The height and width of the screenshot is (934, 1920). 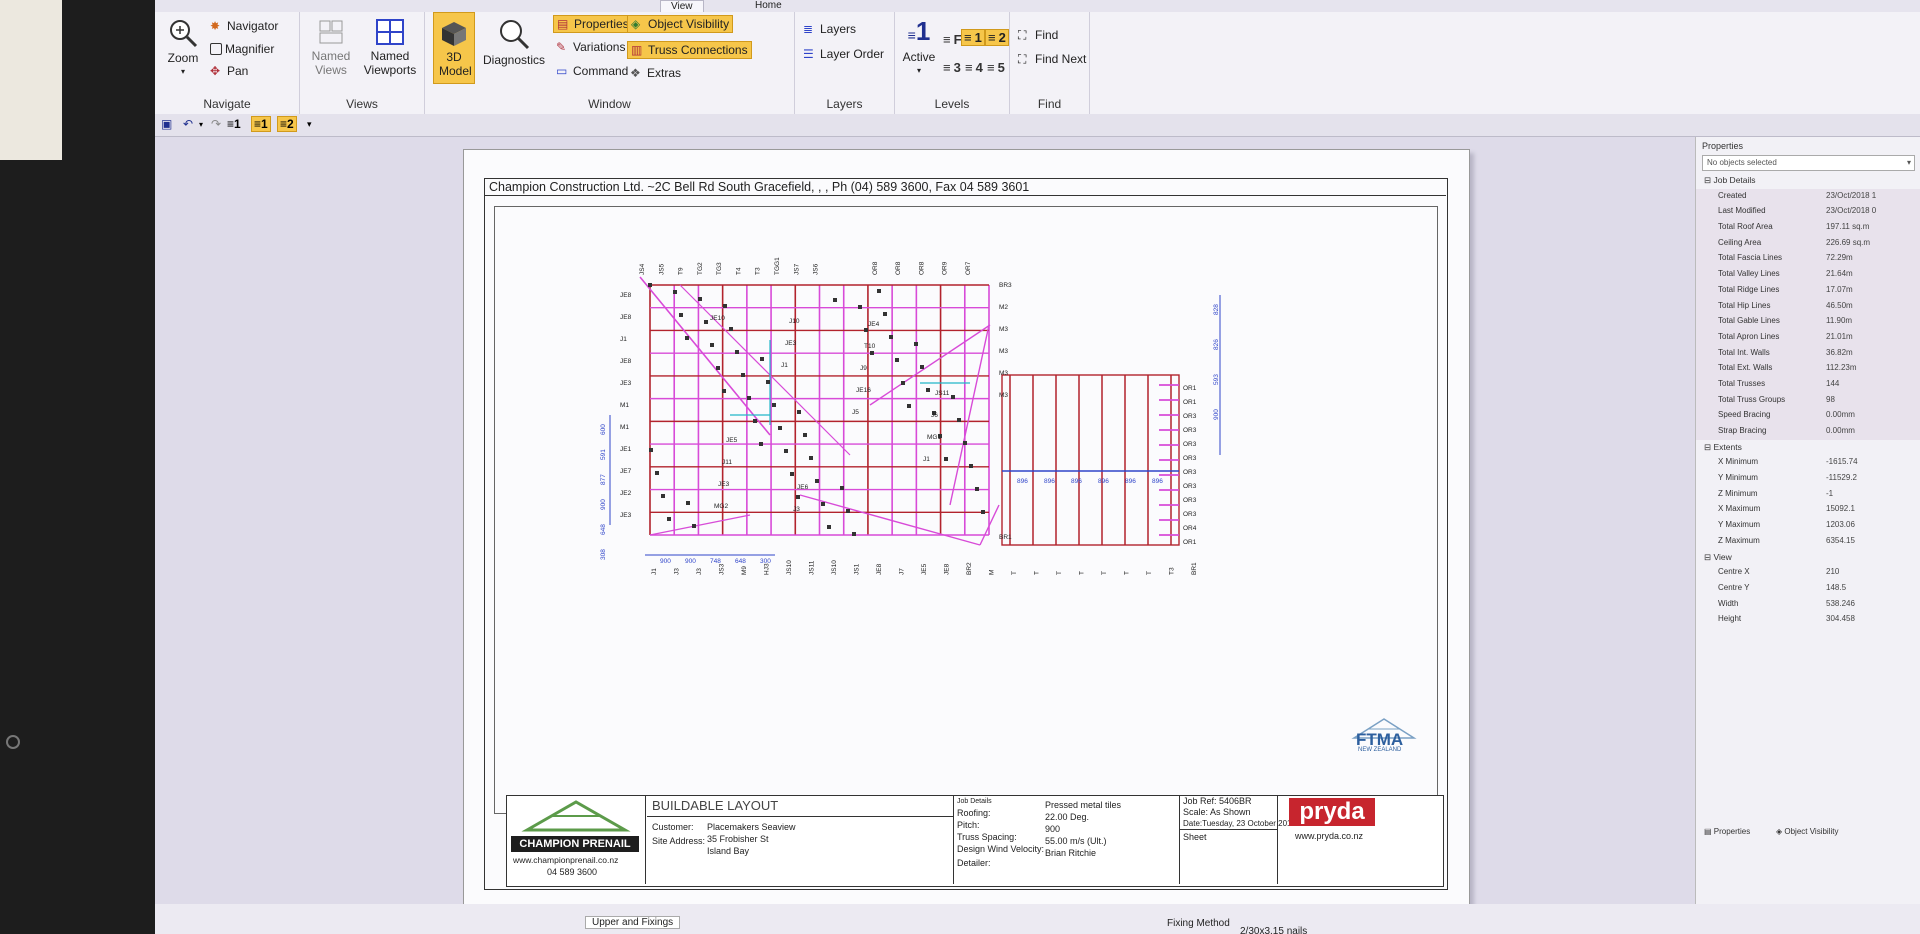 I want to click on property-row: Total Ext. Walls 112.23m, so click(x=1808, y=369).